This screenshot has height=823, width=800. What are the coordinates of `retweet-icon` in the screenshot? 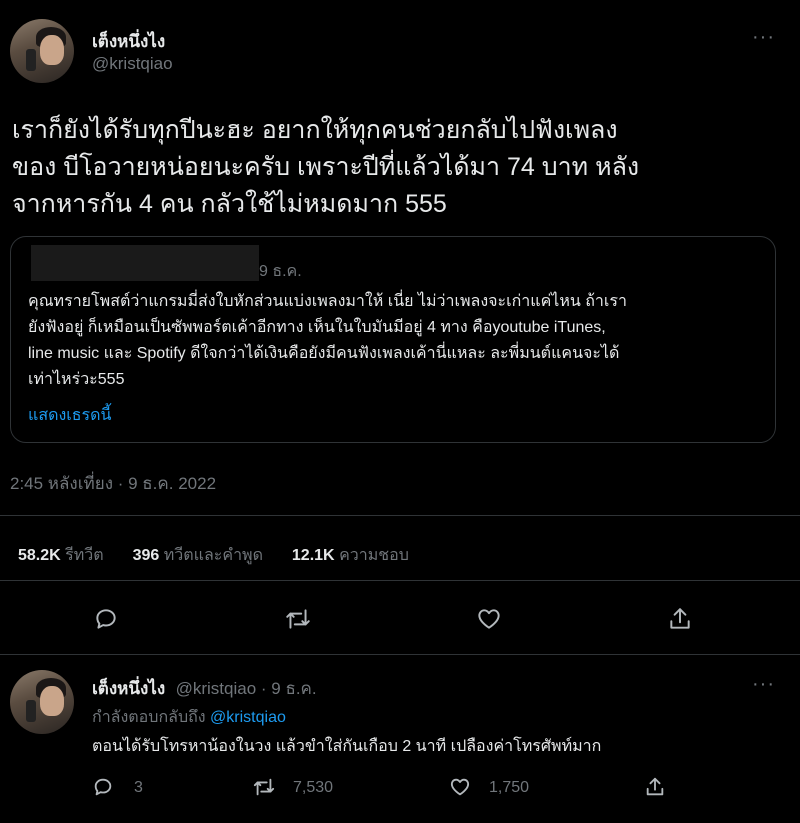 It's located at (298, 619).